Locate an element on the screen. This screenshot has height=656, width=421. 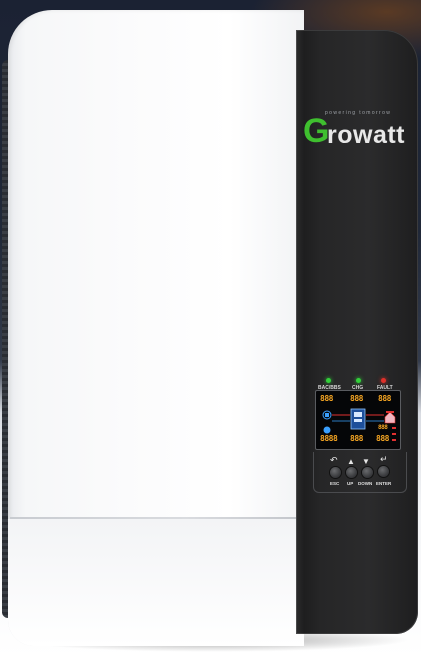
status-led-fault is located at coordinates (383, 380).